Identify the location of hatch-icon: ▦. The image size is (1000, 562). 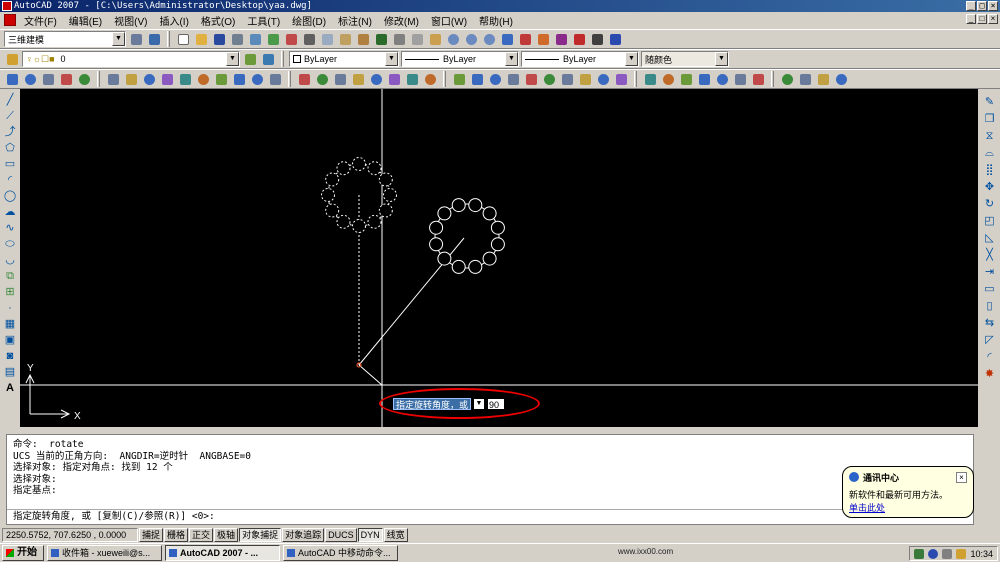
(10, 324).